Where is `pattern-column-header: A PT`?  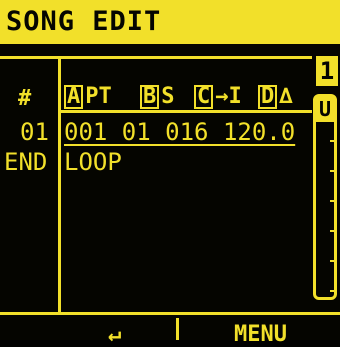 pattern-column-header: A PT is located at coordinates (88, 96).